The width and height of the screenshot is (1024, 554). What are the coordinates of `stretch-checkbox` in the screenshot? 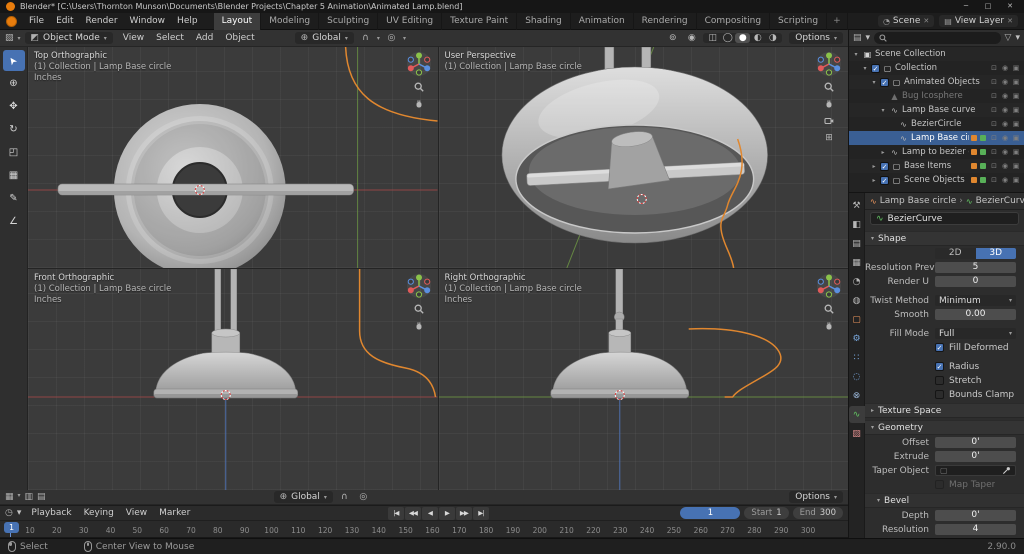 It's located at (939, 380).